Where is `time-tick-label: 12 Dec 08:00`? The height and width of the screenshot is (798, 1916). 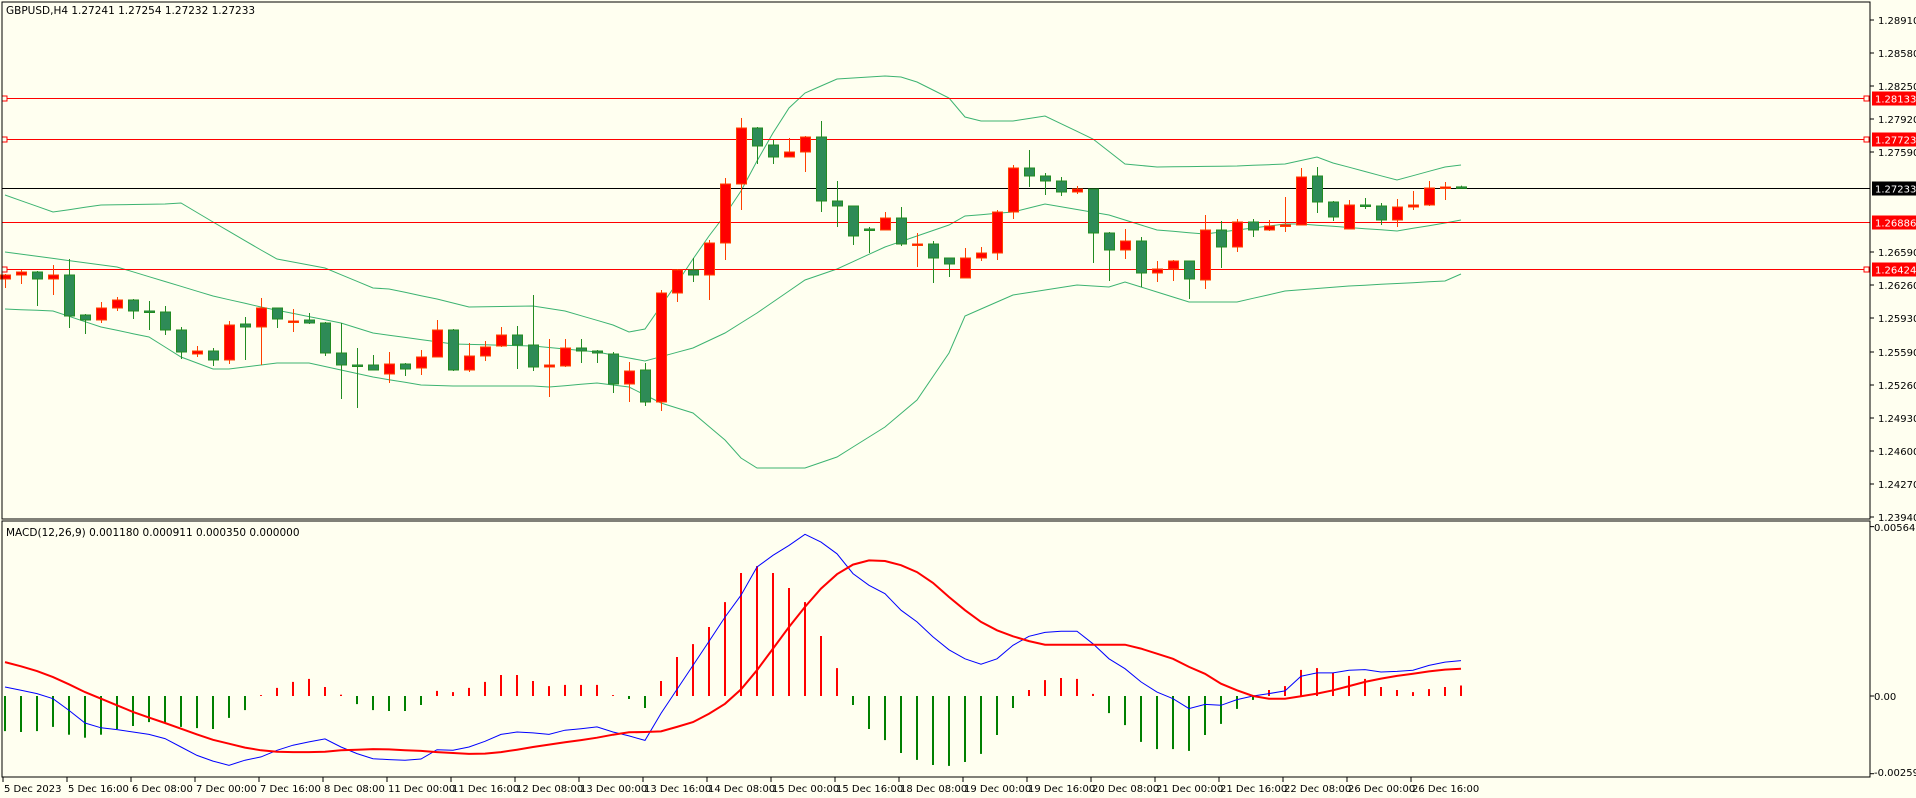
time-tick-label: 12 Dec 08:00 is located at coordinates (549, 789).